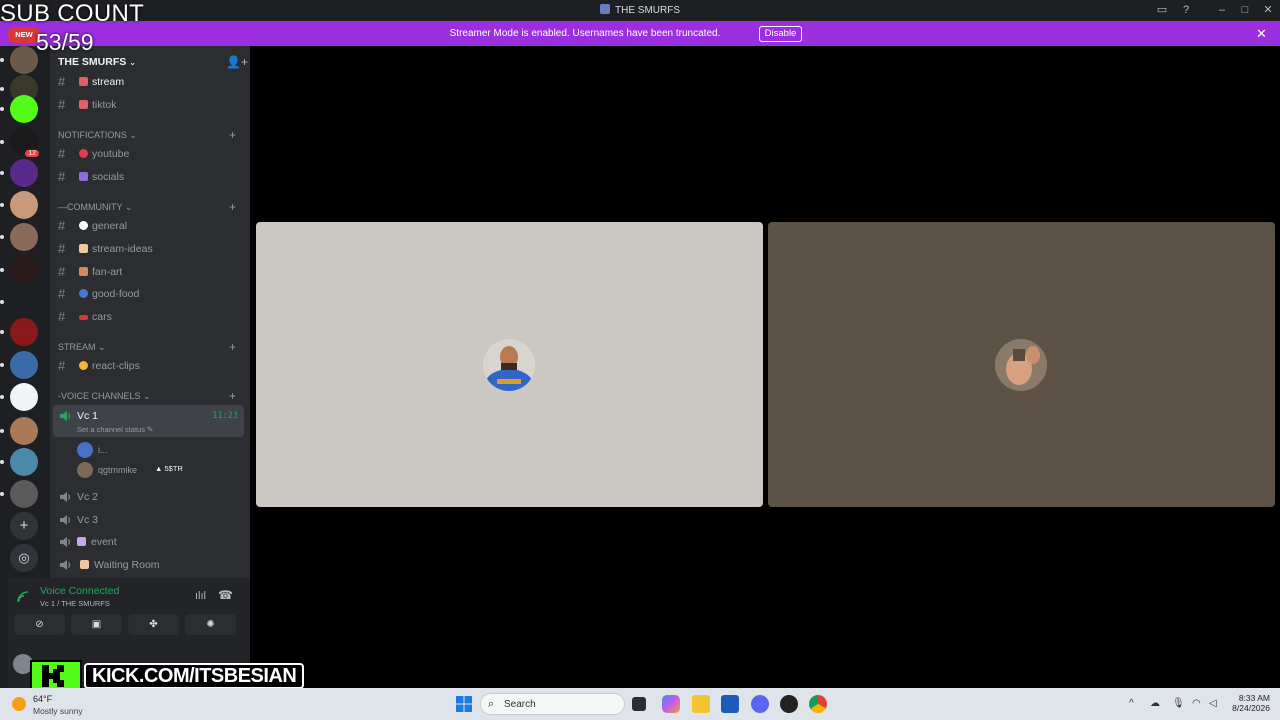 The image size is (1280, 720). What do you see at coordinates (24, 526) in the screenshot?
I see `add-server-icon: +` at bounding box center [24, 526].